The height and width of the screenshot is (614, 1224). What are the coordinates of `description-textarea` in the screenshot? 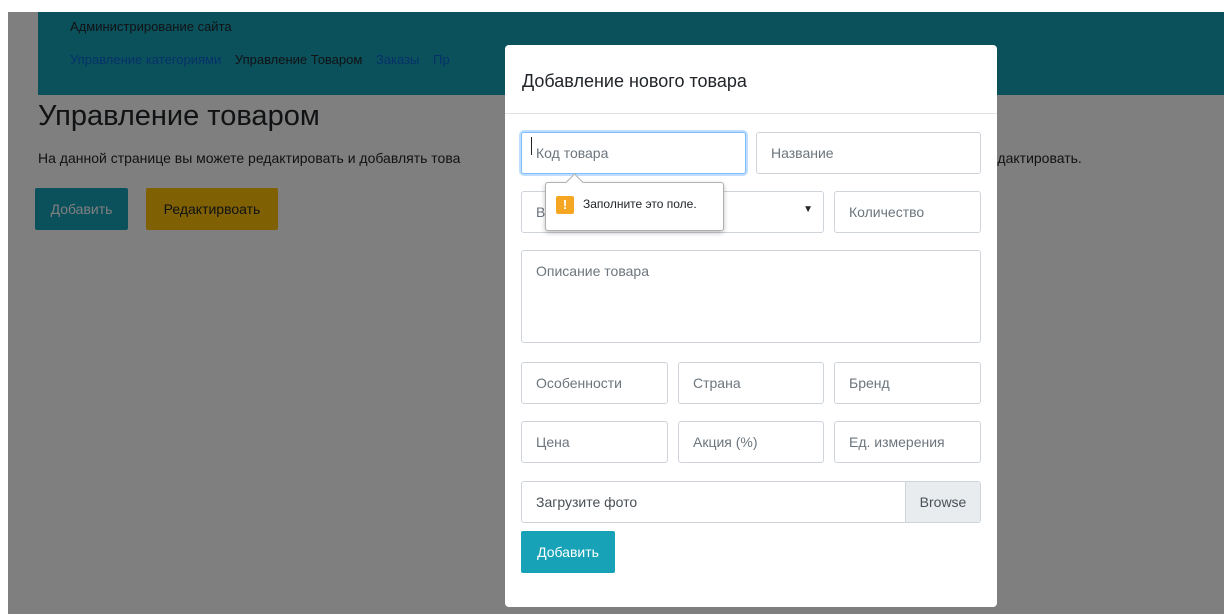 It's located at (751, 296).